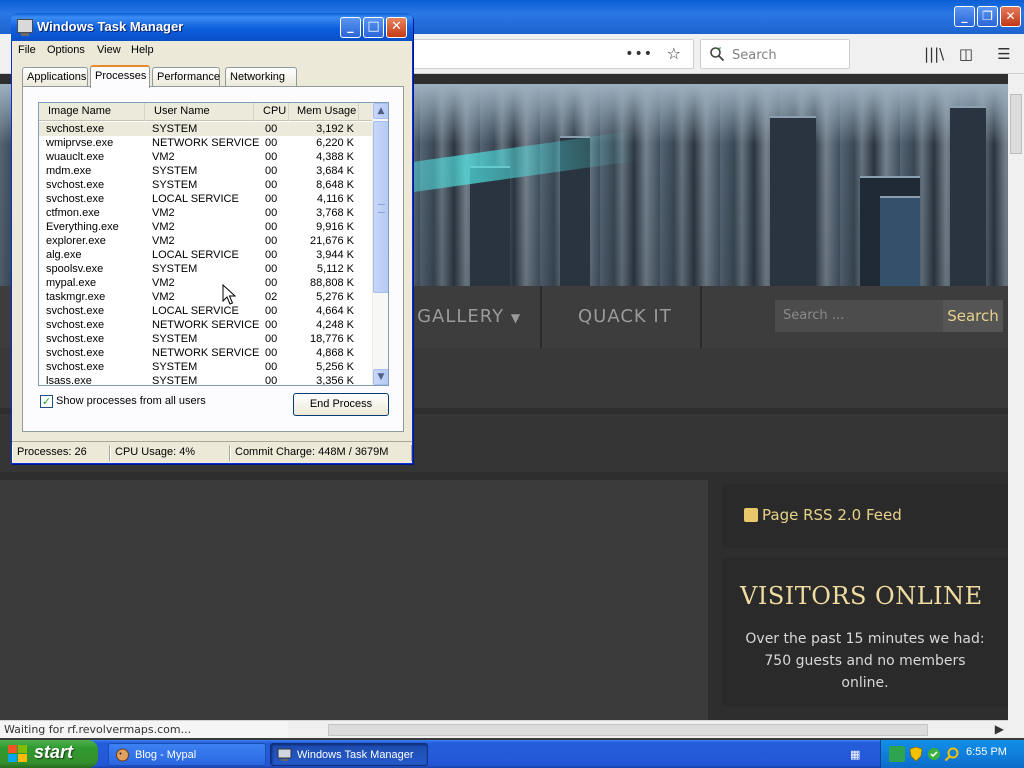 The image size is (1024, 768). I want to click on process-row: mdm.exe SYSTEM 00 3,684 K, so click(205, 171).